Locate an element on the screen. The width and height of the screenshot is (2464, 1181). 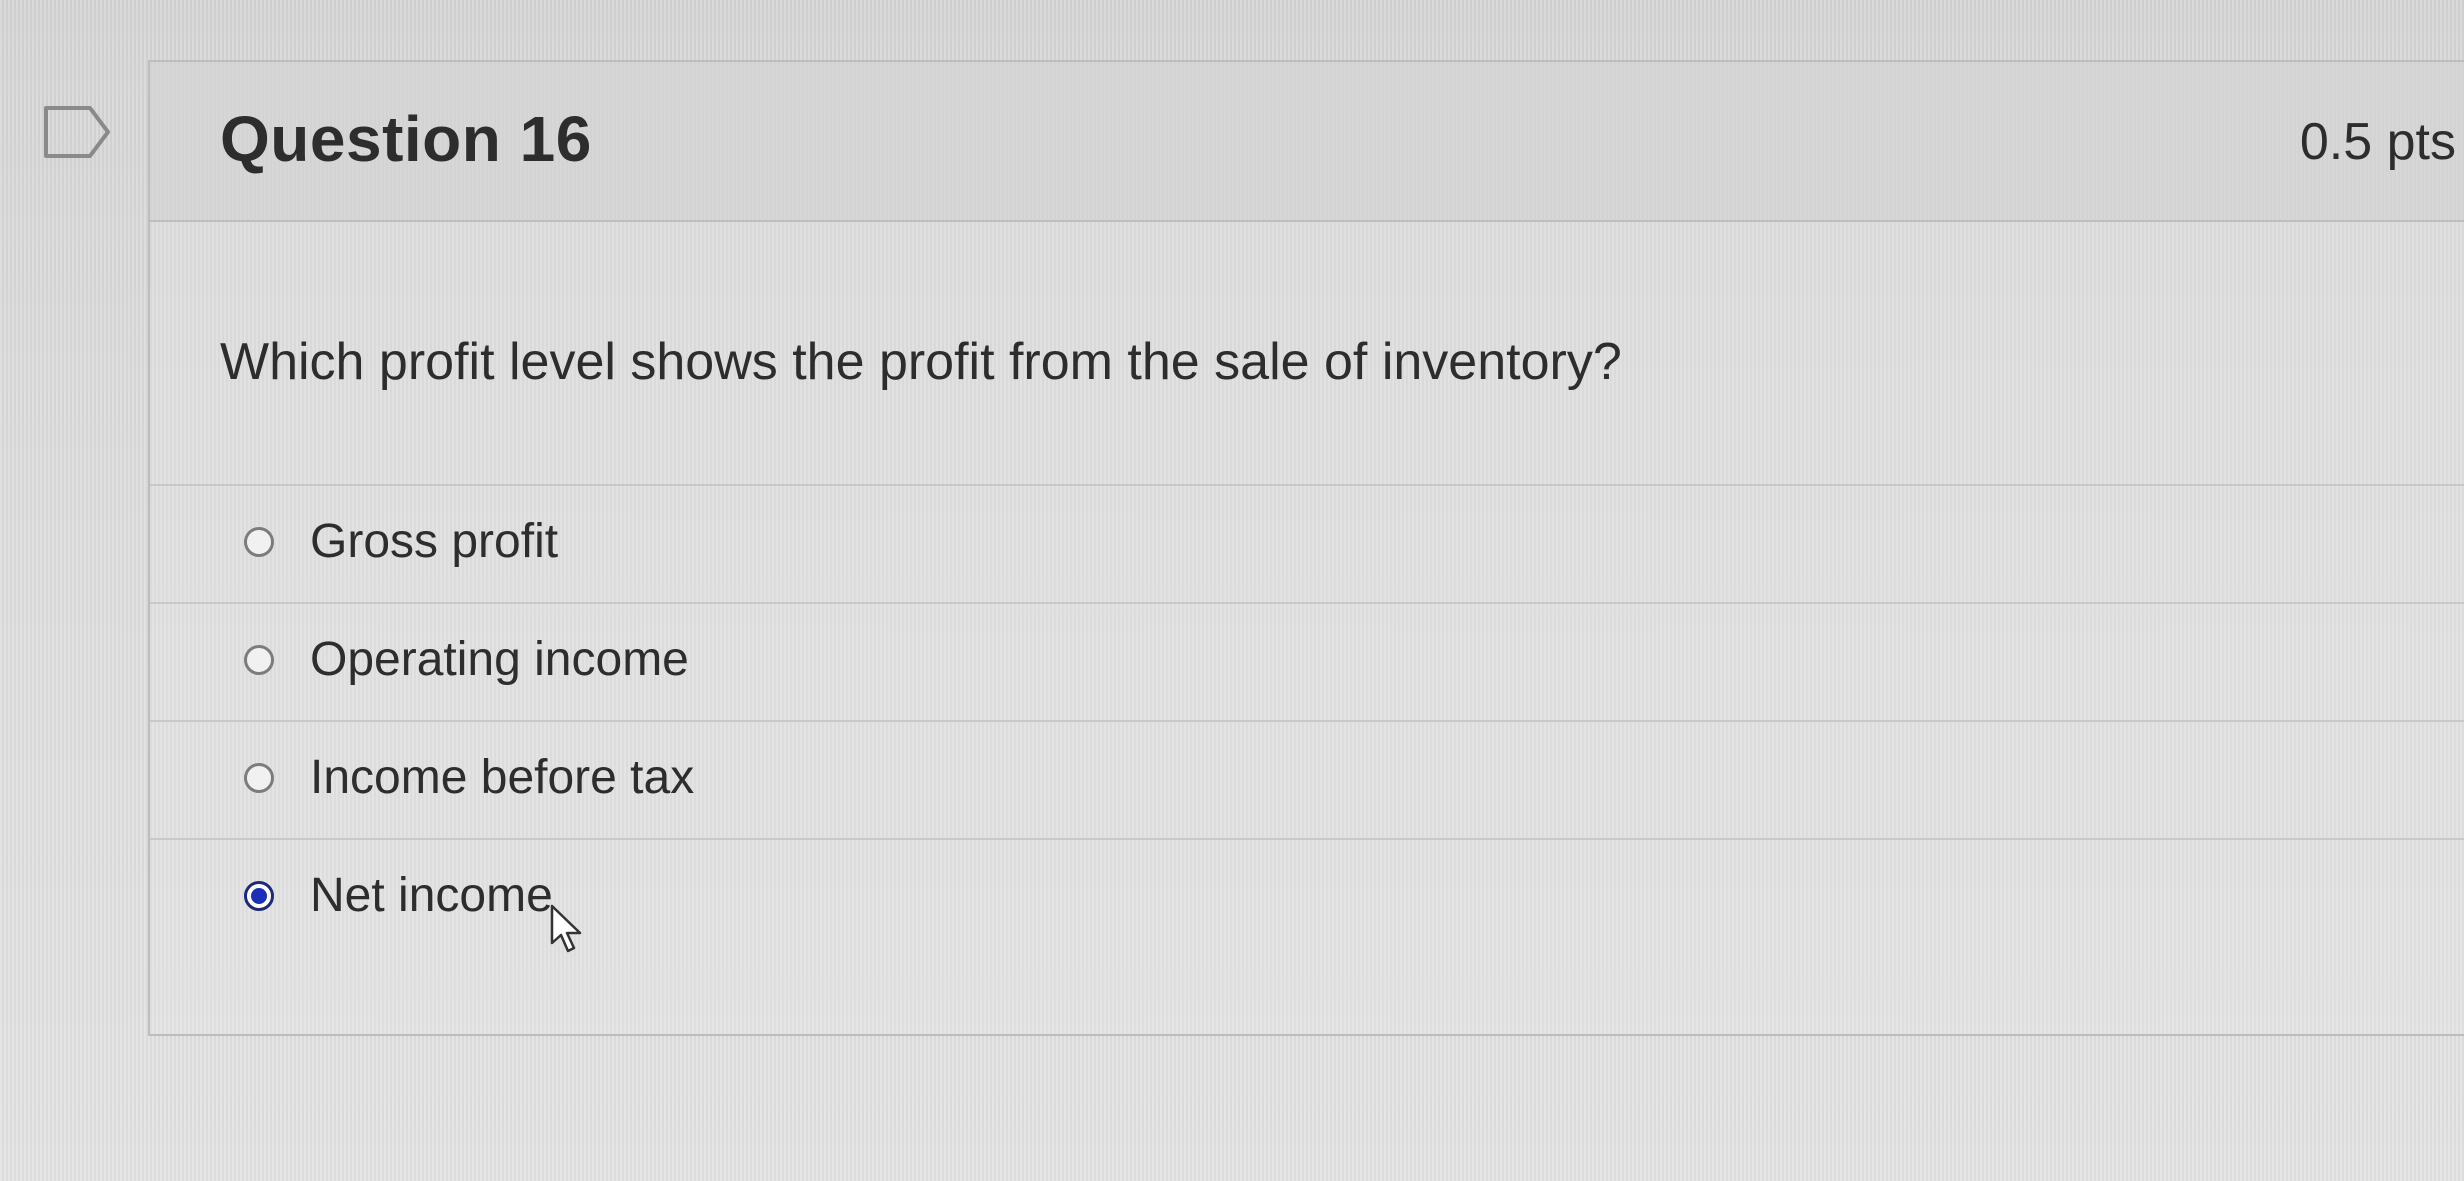
answer-option-gross-profit: Gross profit is located at coordinates (1307, 543).